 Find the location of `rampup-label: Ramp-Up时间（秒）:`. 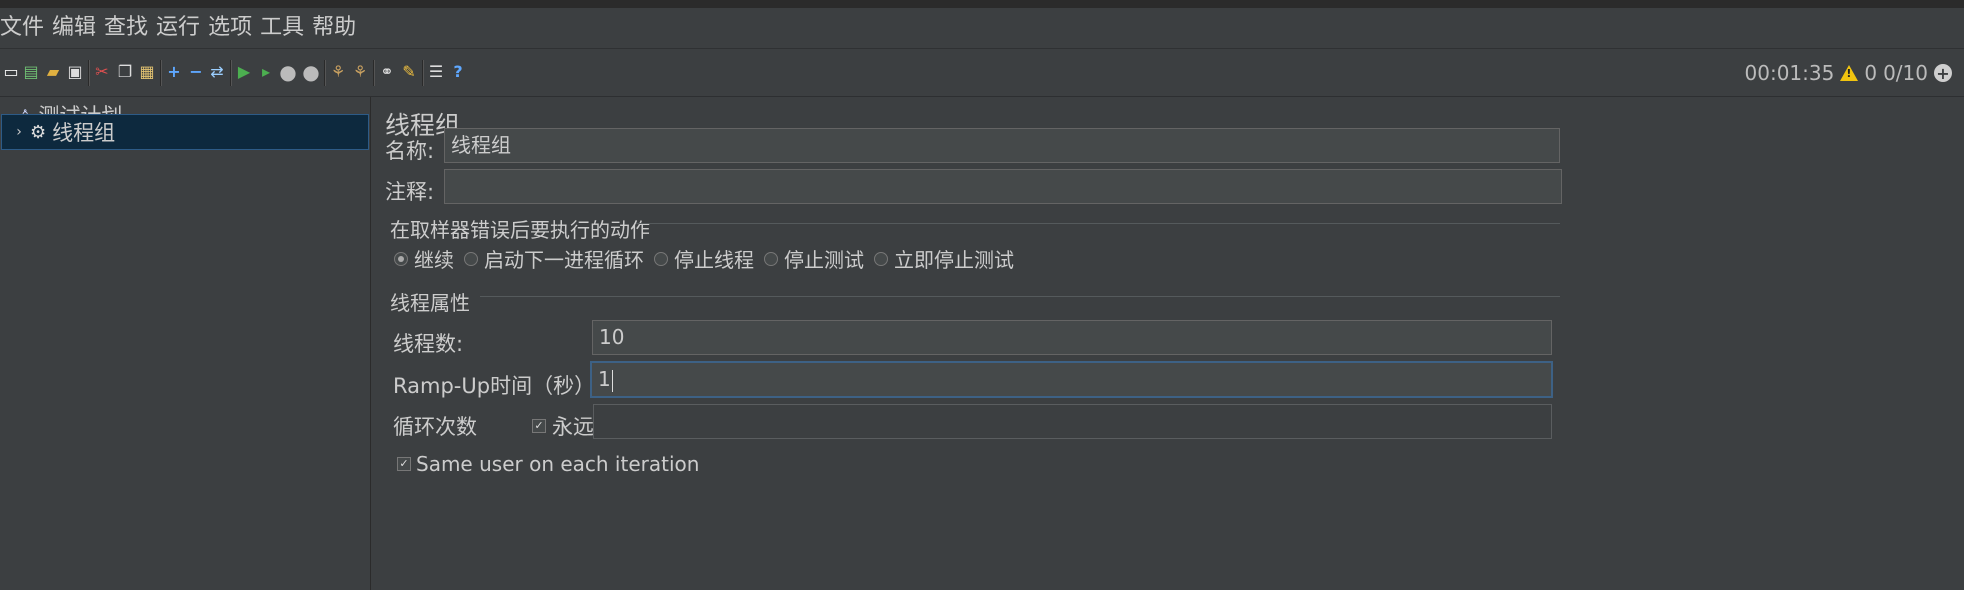

rampup-label: Ramp-Up时间（秒）: is located at coordinates (498, 386).